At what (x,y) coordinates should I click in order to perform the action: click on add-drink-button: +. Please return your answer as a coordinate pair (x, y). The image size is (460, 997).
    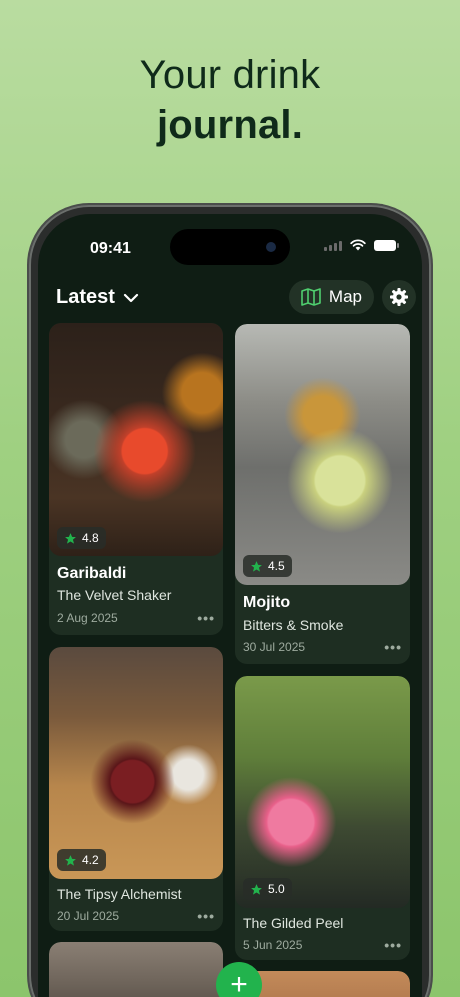
    Looking at the image, I should click on (239, 979).